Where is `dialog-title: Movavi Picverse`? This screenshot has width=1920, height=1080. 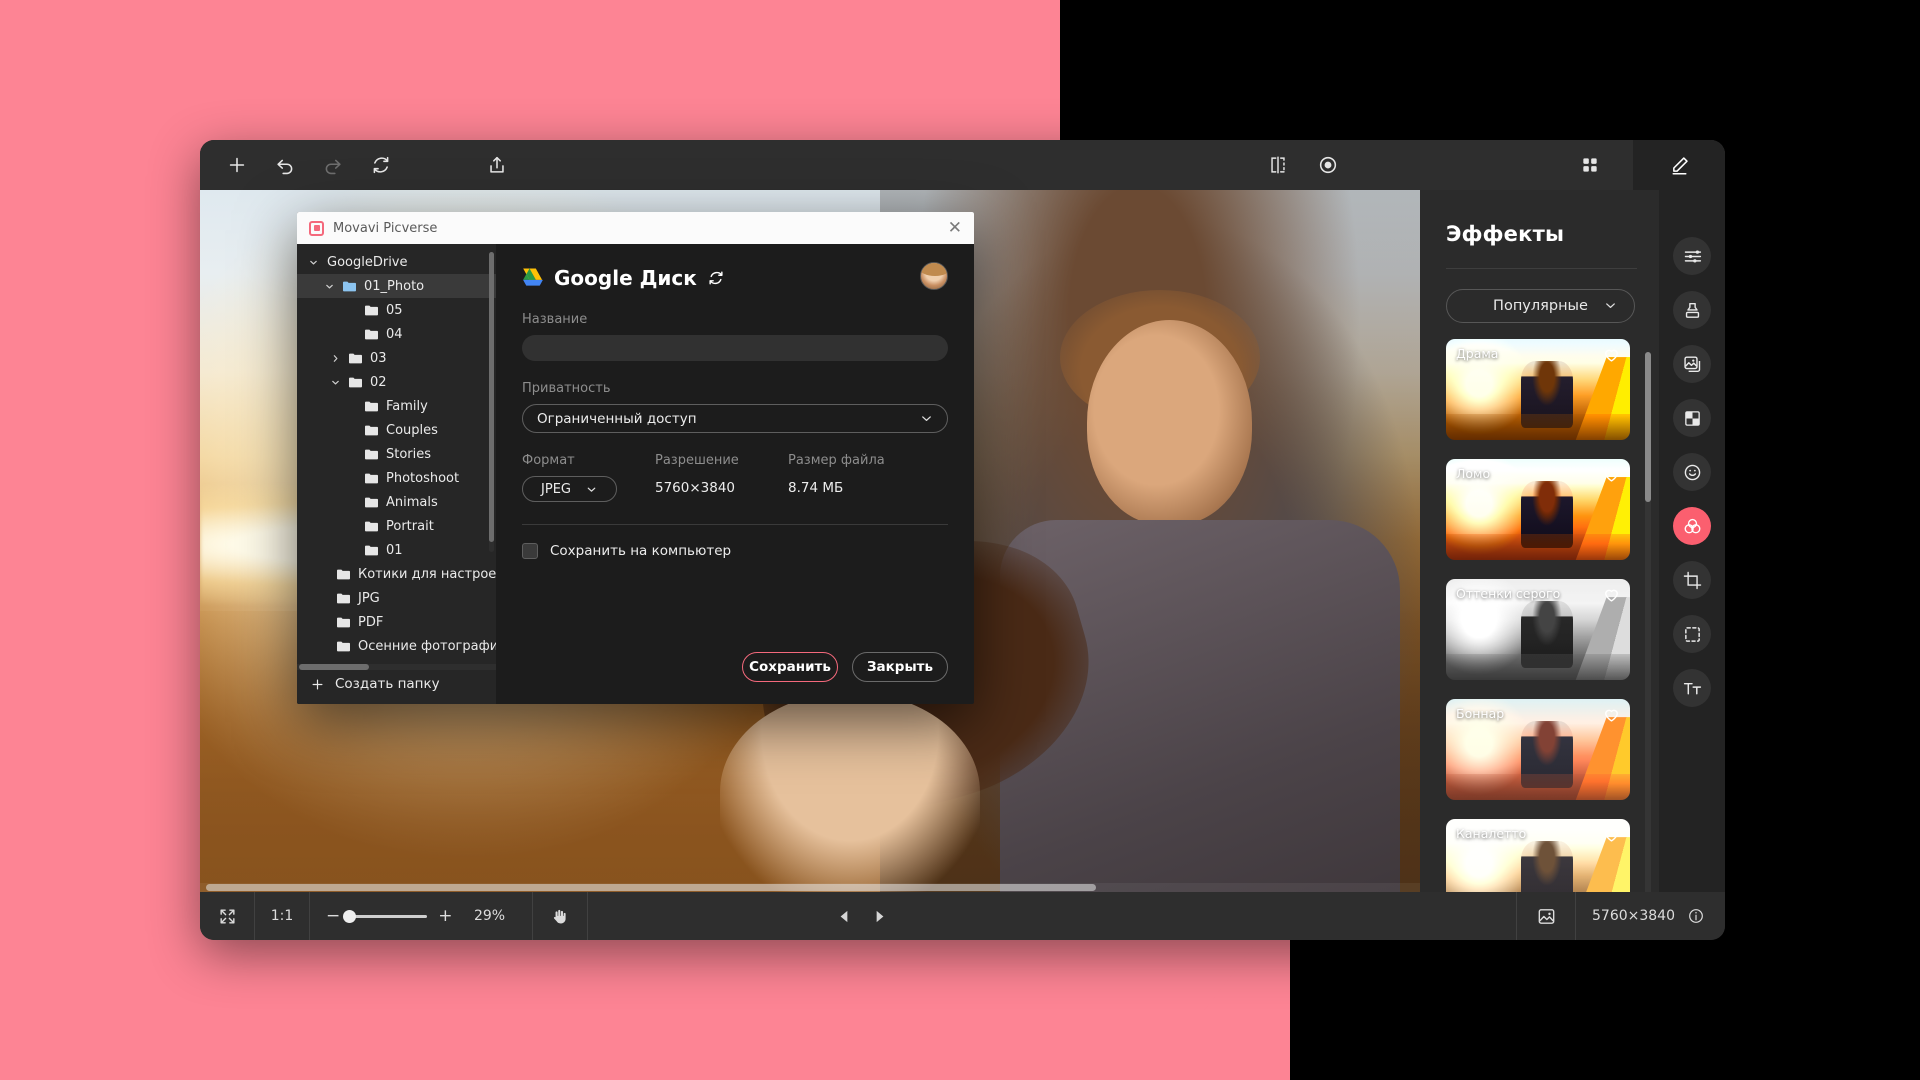
dialog-title: Movavi Picverse is located at coordinates (385, 228).